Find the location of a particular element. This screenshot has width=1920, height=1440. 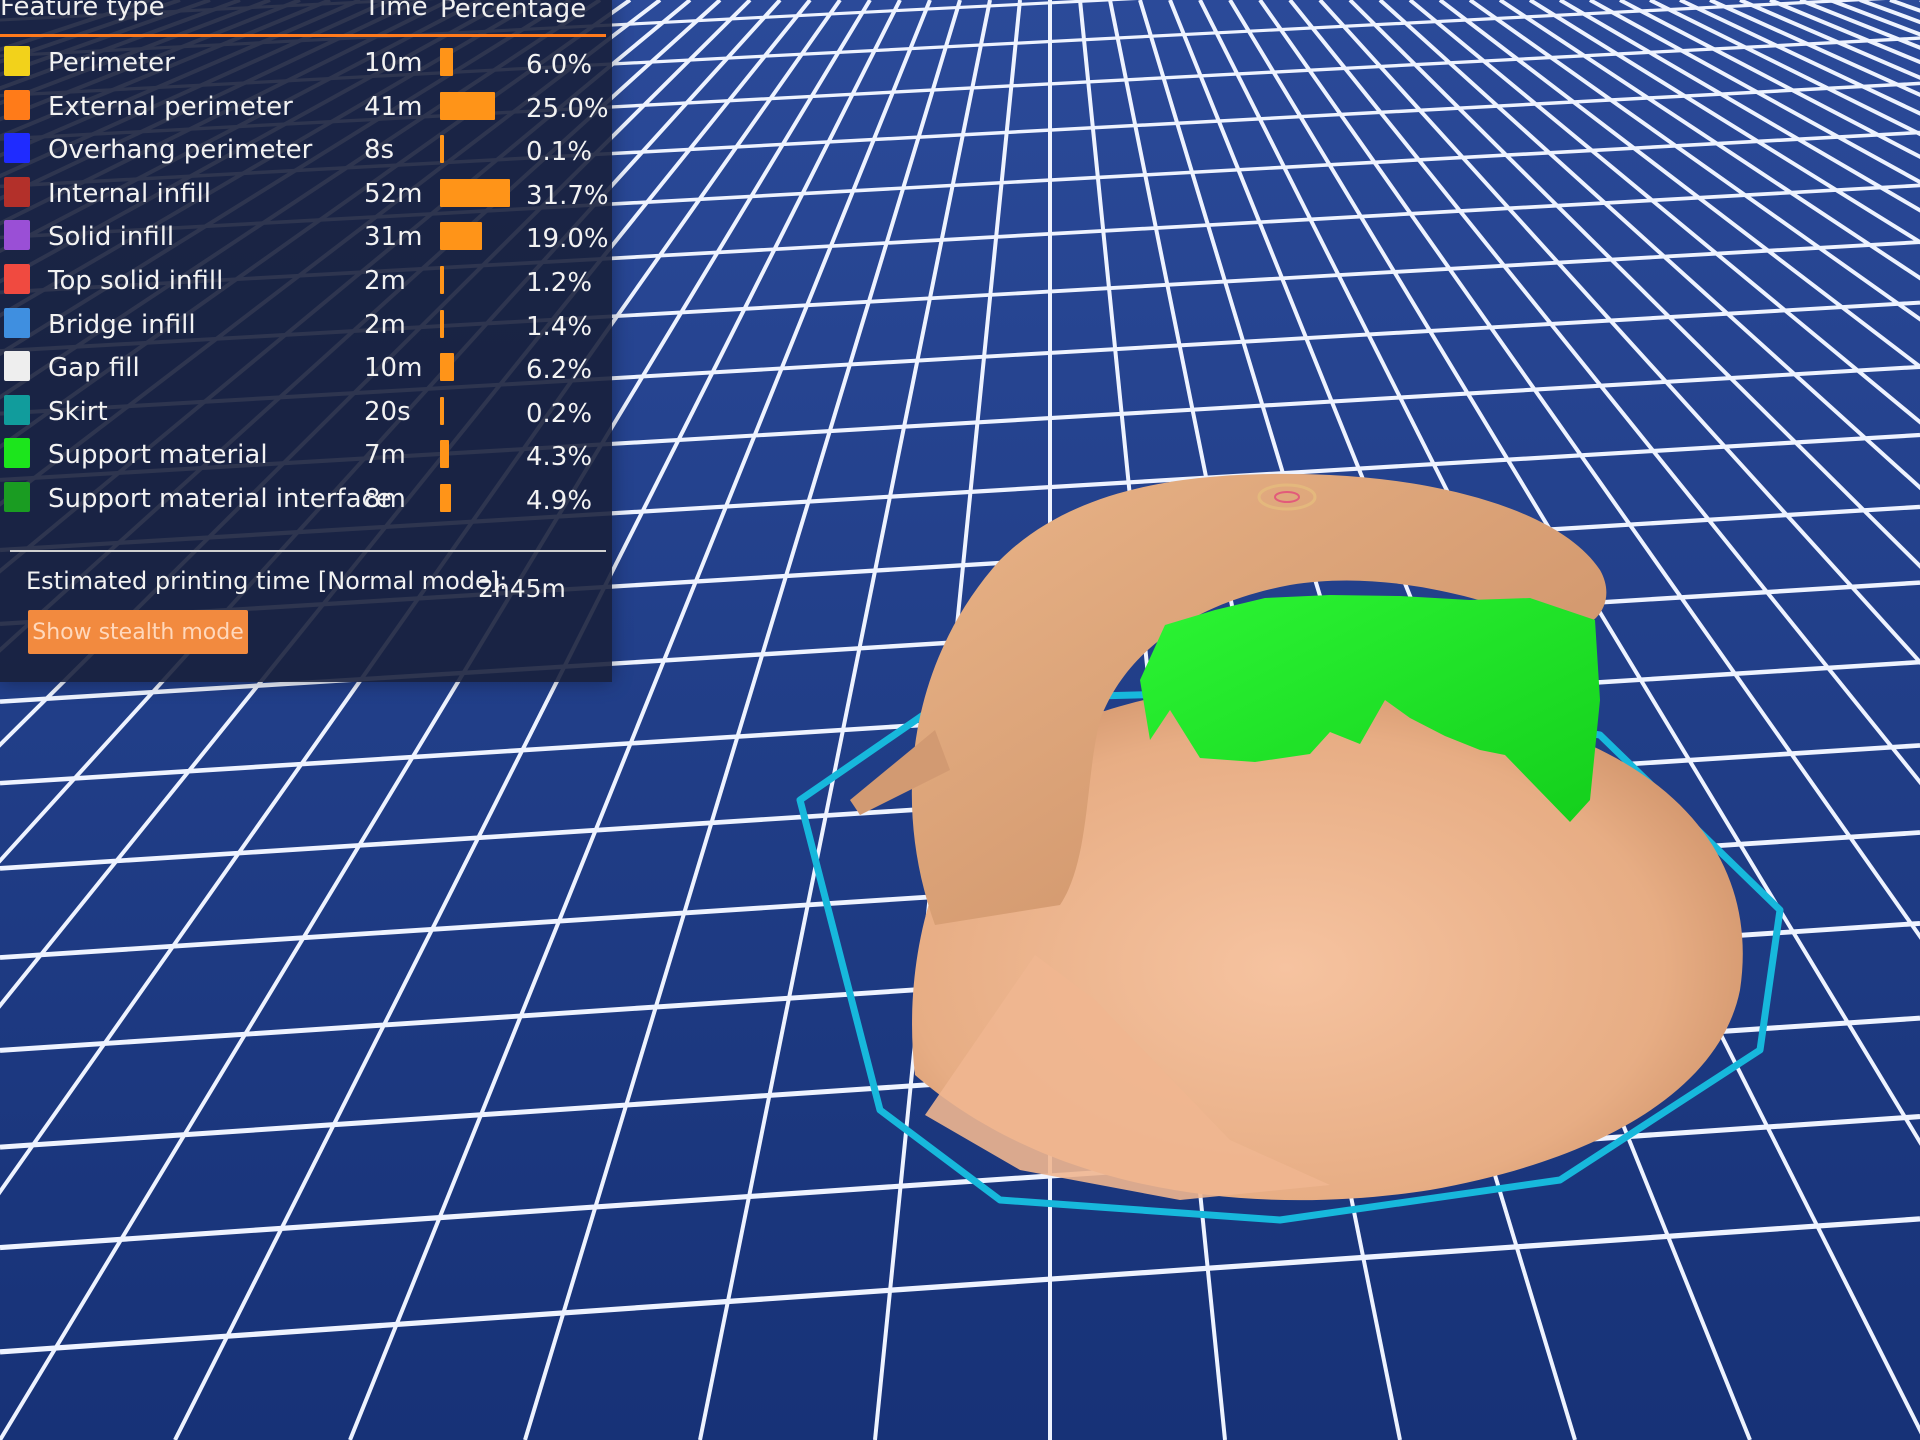

feature-row: Top solid infill 2m 1.2% is located at coordinates (306, 282).